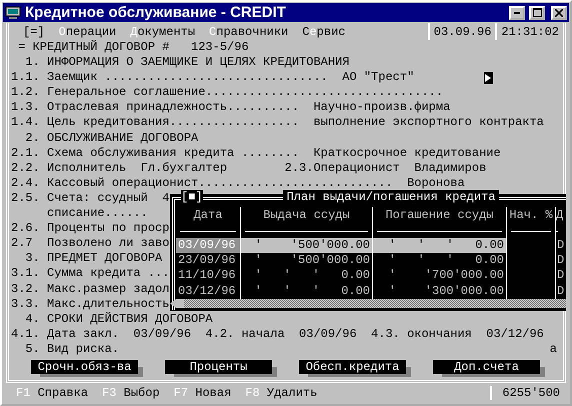  I want to click on tab-button: Срочн.обяз-ва, so click(84, 367).